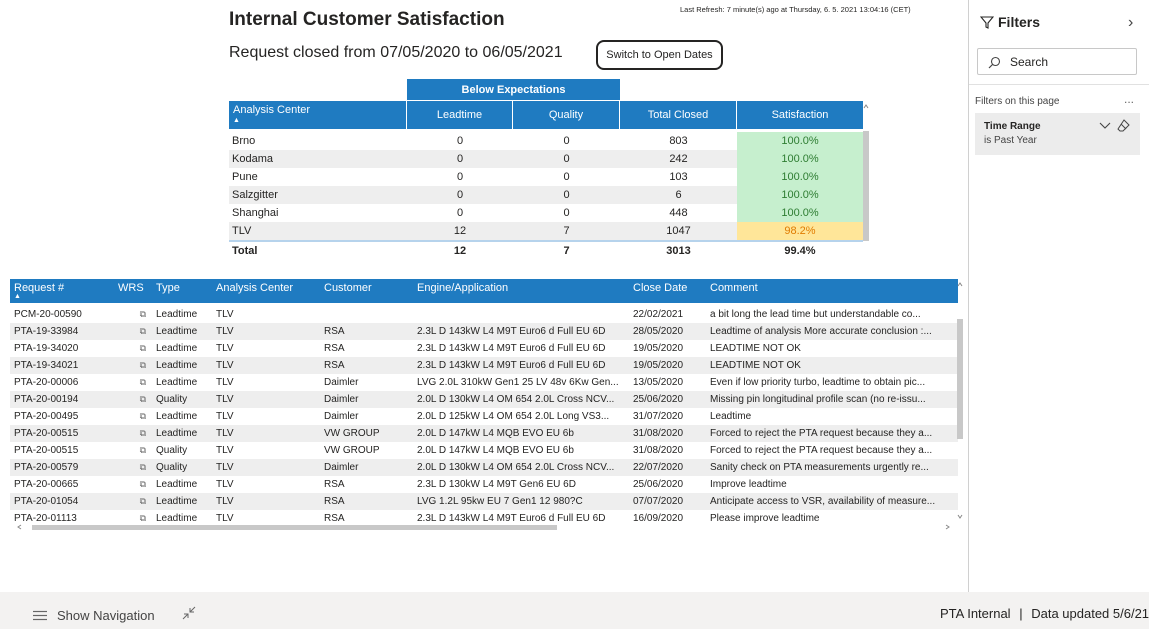  What do you see at coordinates (46, 484) in the screenshot?
I see `cell-request: PTA-20-00665` at bounding box center [46, 484].